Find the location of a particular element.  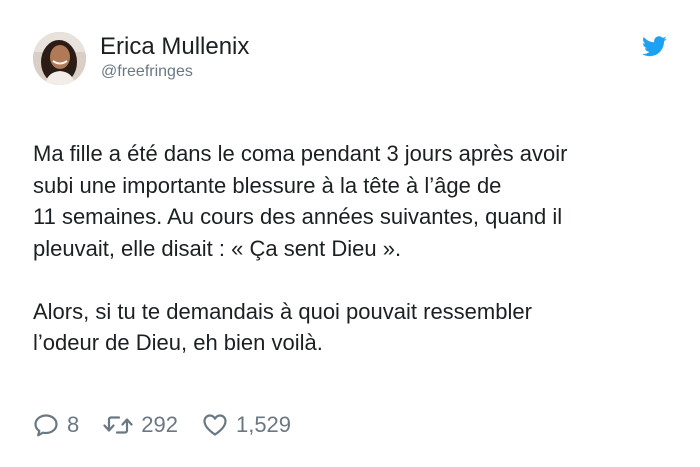

reply-button: 8 is located at coordinates (56, 425).